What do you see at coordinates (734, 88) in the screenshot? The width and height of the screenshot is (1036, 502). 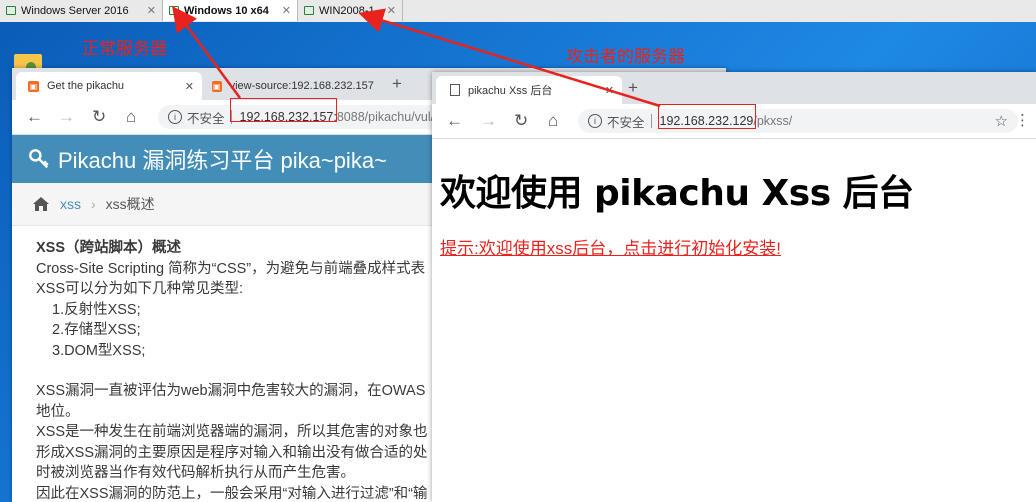 I see `browser-tab-strip: pikachu Xss 后台 ✕ +` at bounding box center [734, 88].